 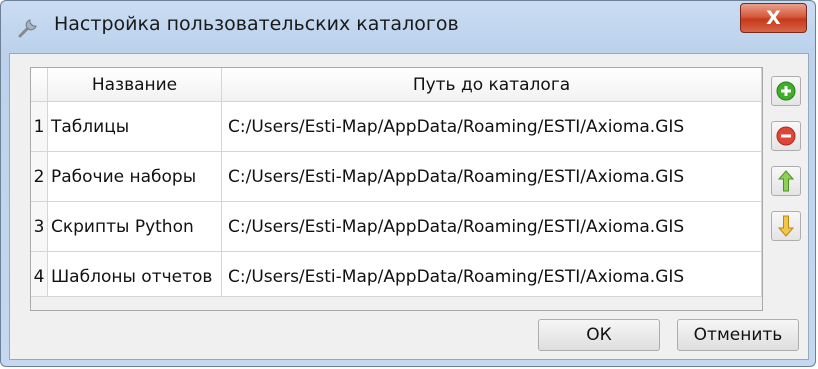 I want to click on cancel-button: Отменить, so click(x=738, y=335).